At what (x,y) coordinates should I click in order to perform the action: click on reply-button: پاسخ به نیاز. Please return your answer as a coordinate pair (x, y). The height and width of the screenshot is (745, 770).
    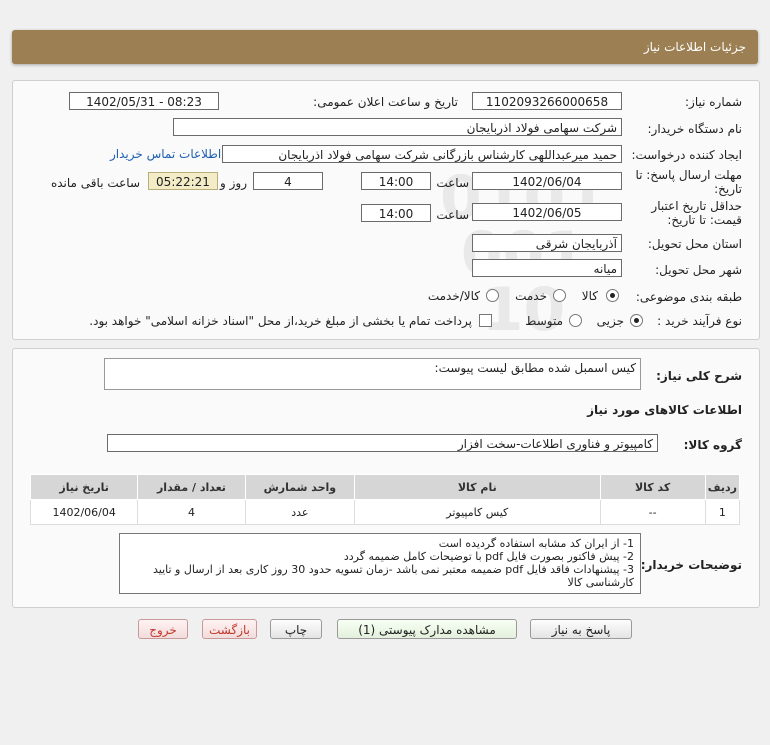
    Looking at the image, I should click on (581, 629).